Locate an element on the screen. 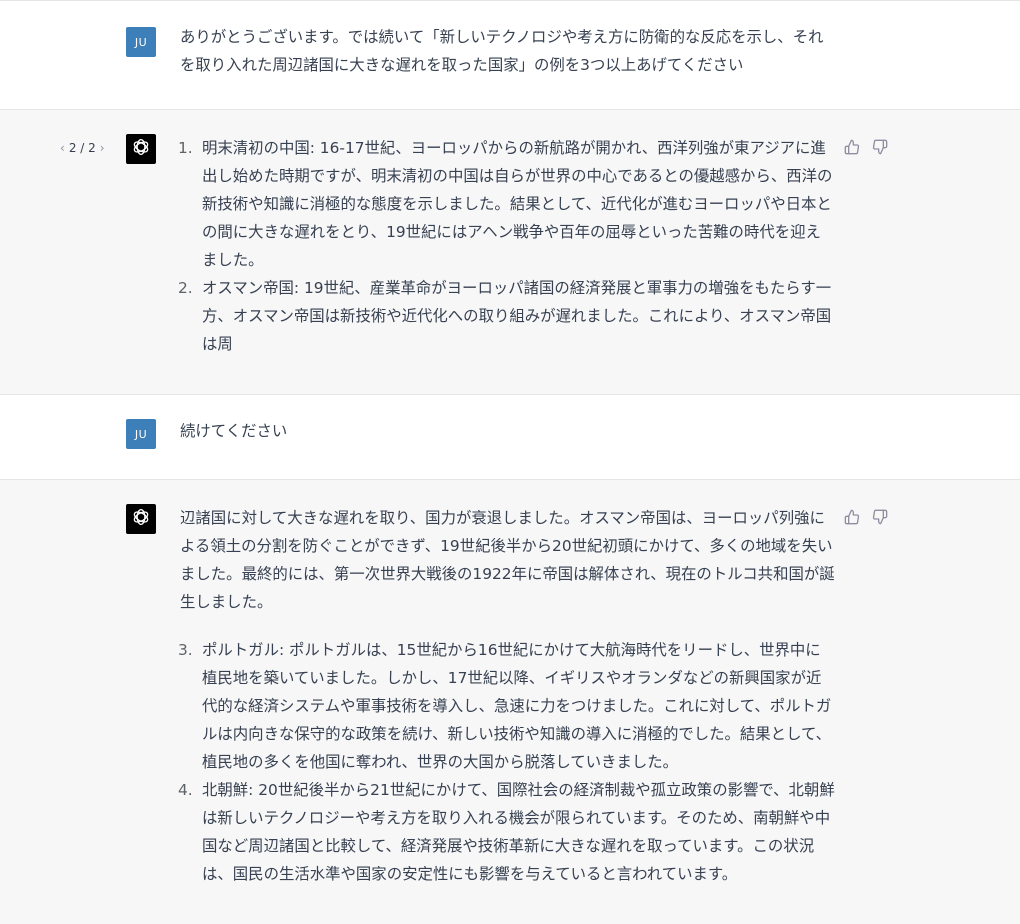  pager-next-button: › is located at coordinates (102, 148).